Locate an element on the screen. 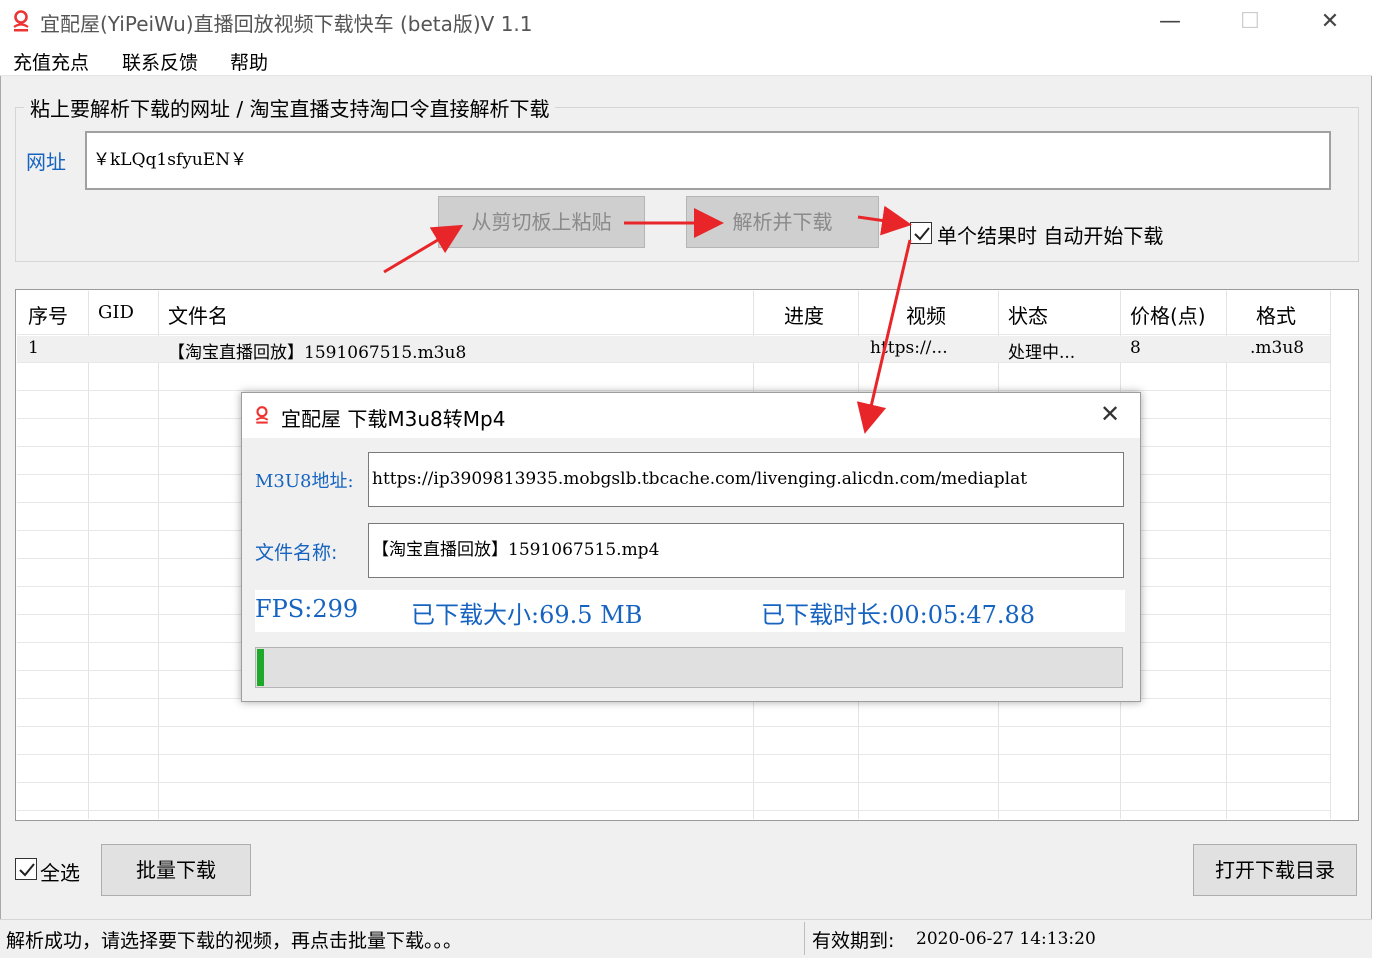 This screenshot has width=1375, height=958. download-progress-bar is located at coordinates (689, 667).